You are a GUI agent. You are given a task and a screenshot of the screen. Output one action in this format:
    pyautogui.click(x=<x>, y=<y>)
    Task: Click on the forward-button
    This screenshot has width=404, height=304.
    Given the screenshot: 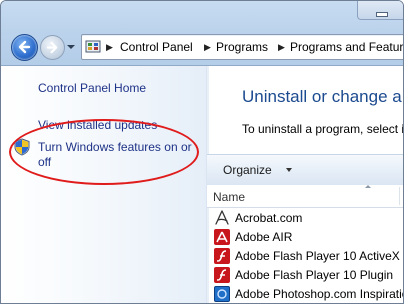 What is the action you would take?
    pyautogui.click(x=52, y=47)
    